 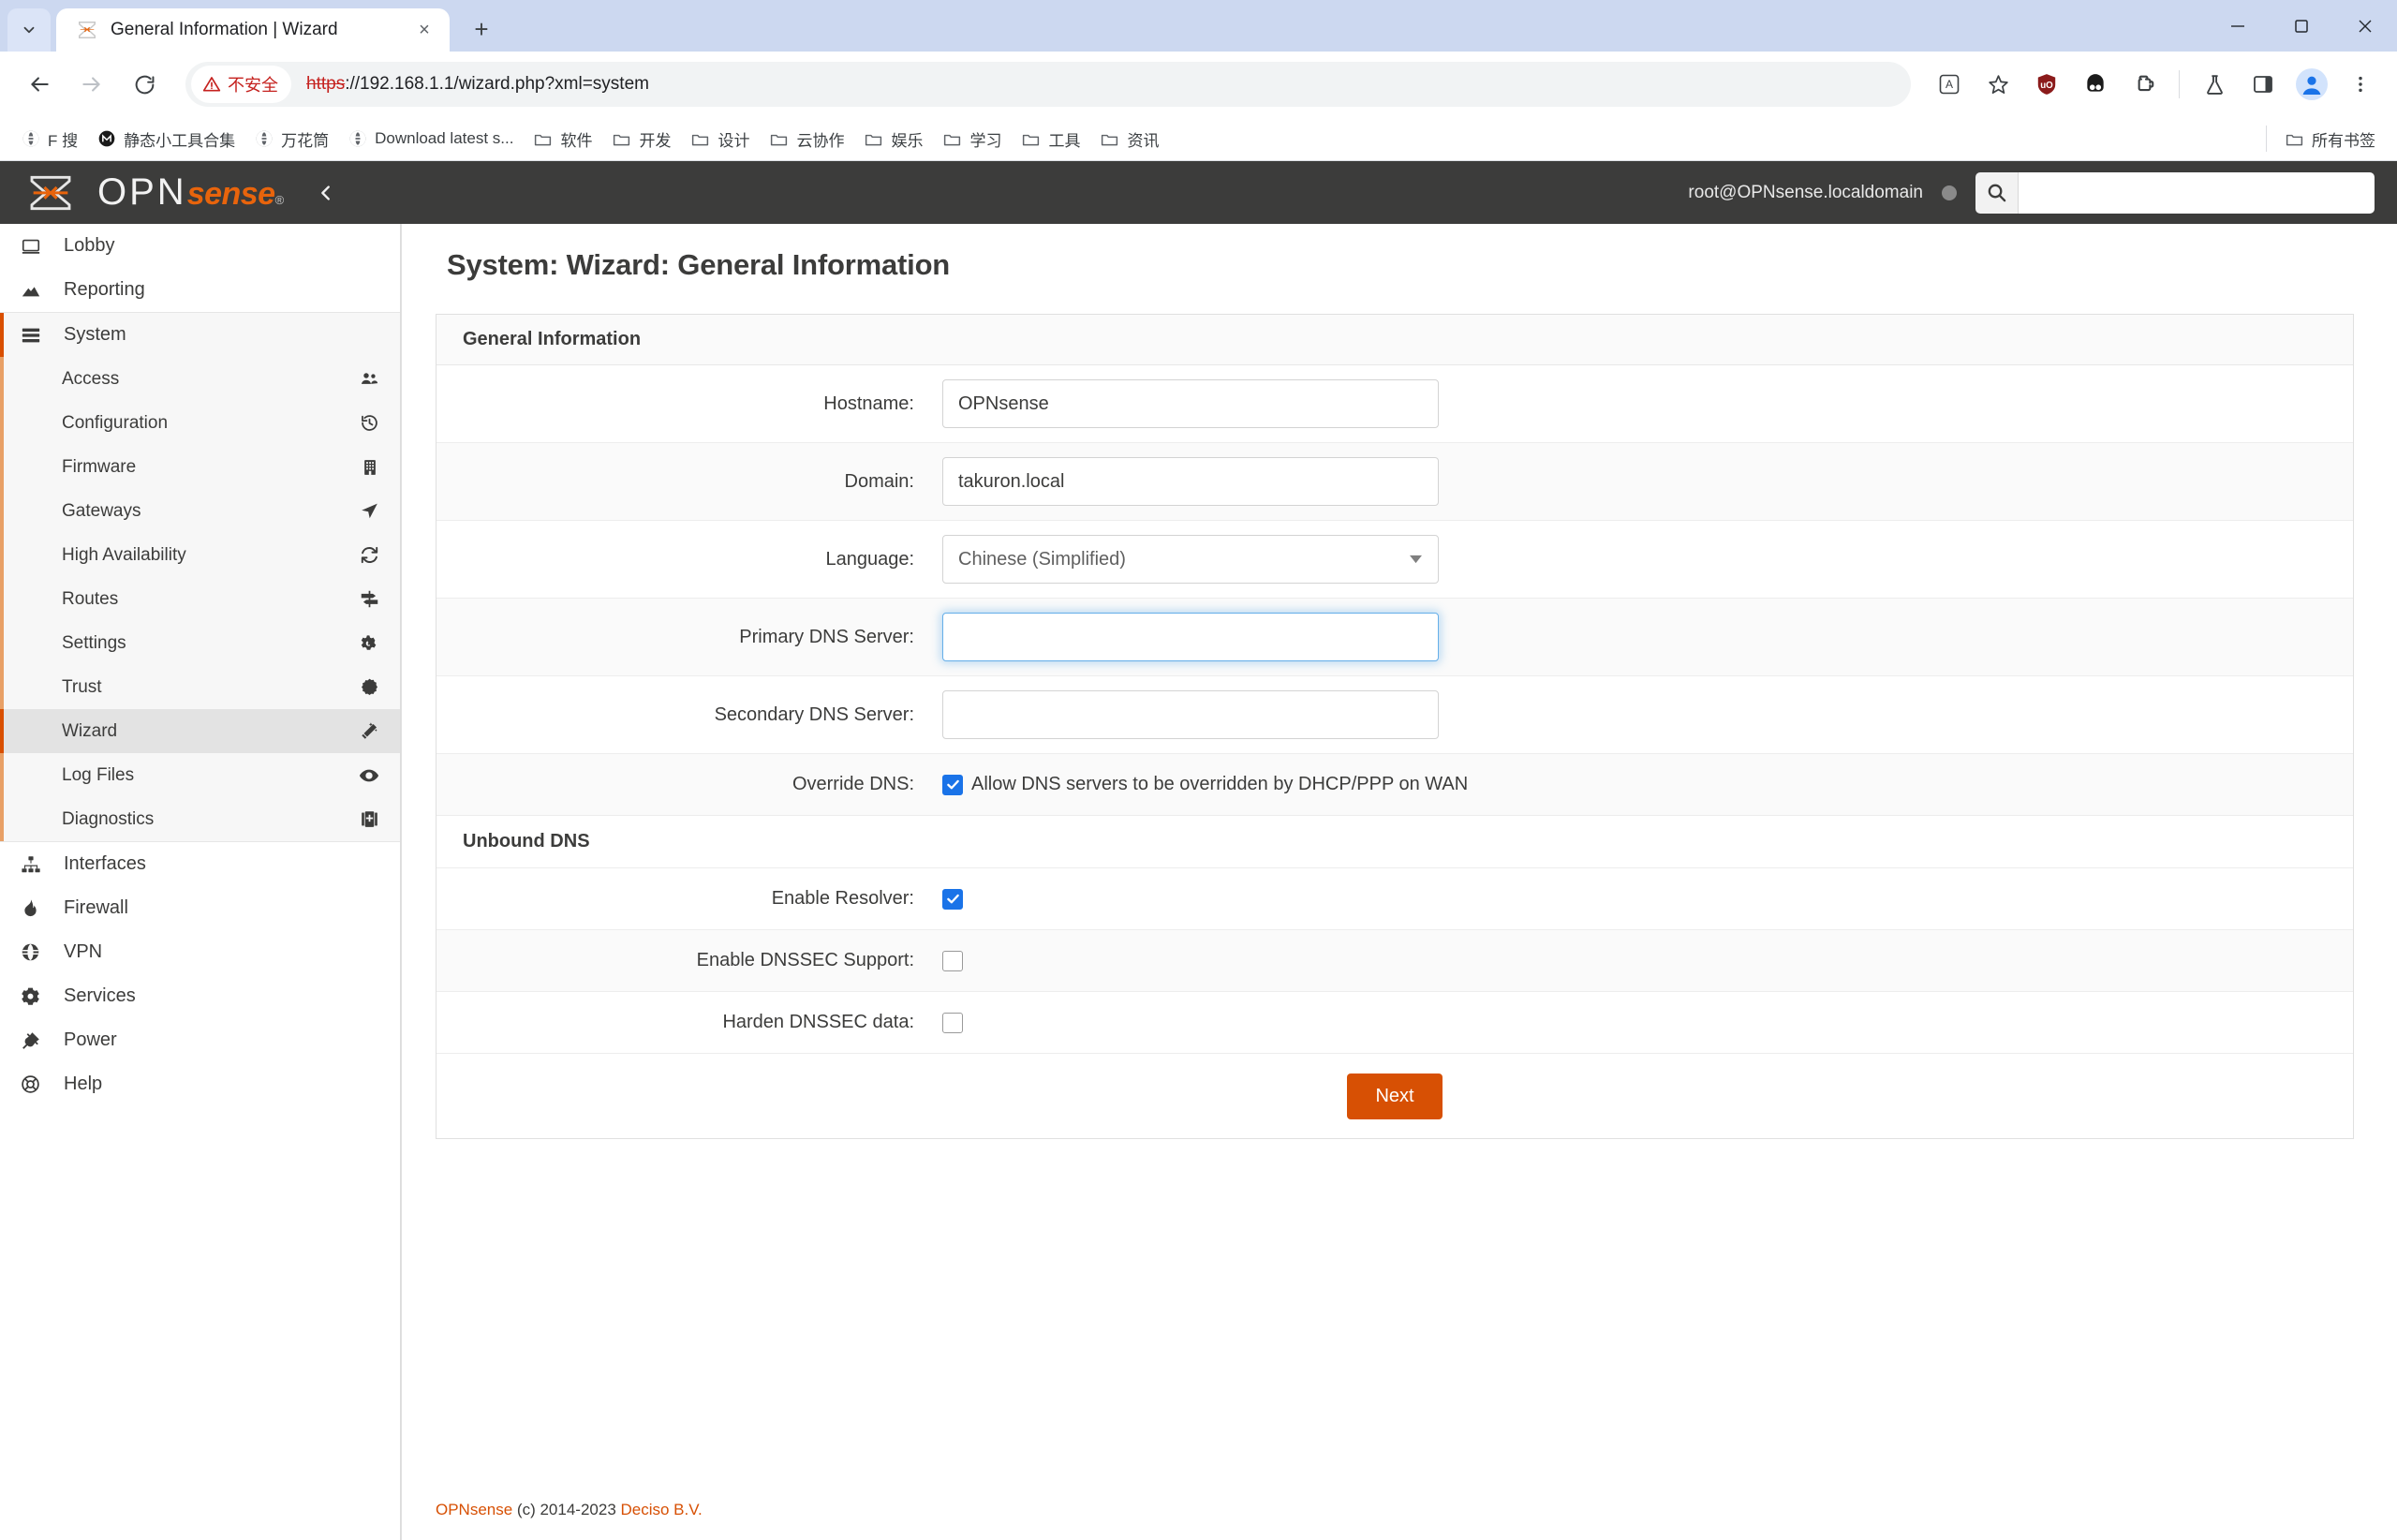 What do you see at coordinates (200, 290) in the screenshot?
I see `sidebar-item-reporting: Reporting` at bounding box center [200, 290].